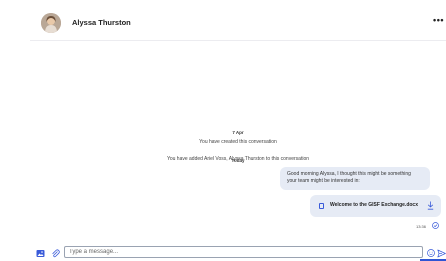 This screenshot has height=261, width=446. Describe the element at coordinates (321, 206) in the screenshot. I see `document-icon` at that location.